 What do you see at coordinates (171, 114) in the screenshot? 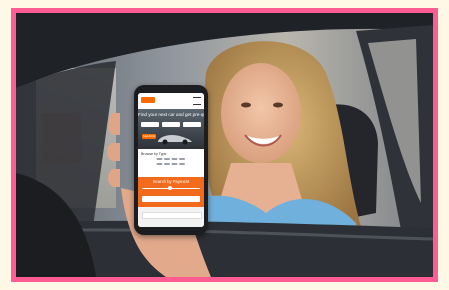
I see `hero-headline: Find your next car and get pre-qual` at bounding box center [171, 114].